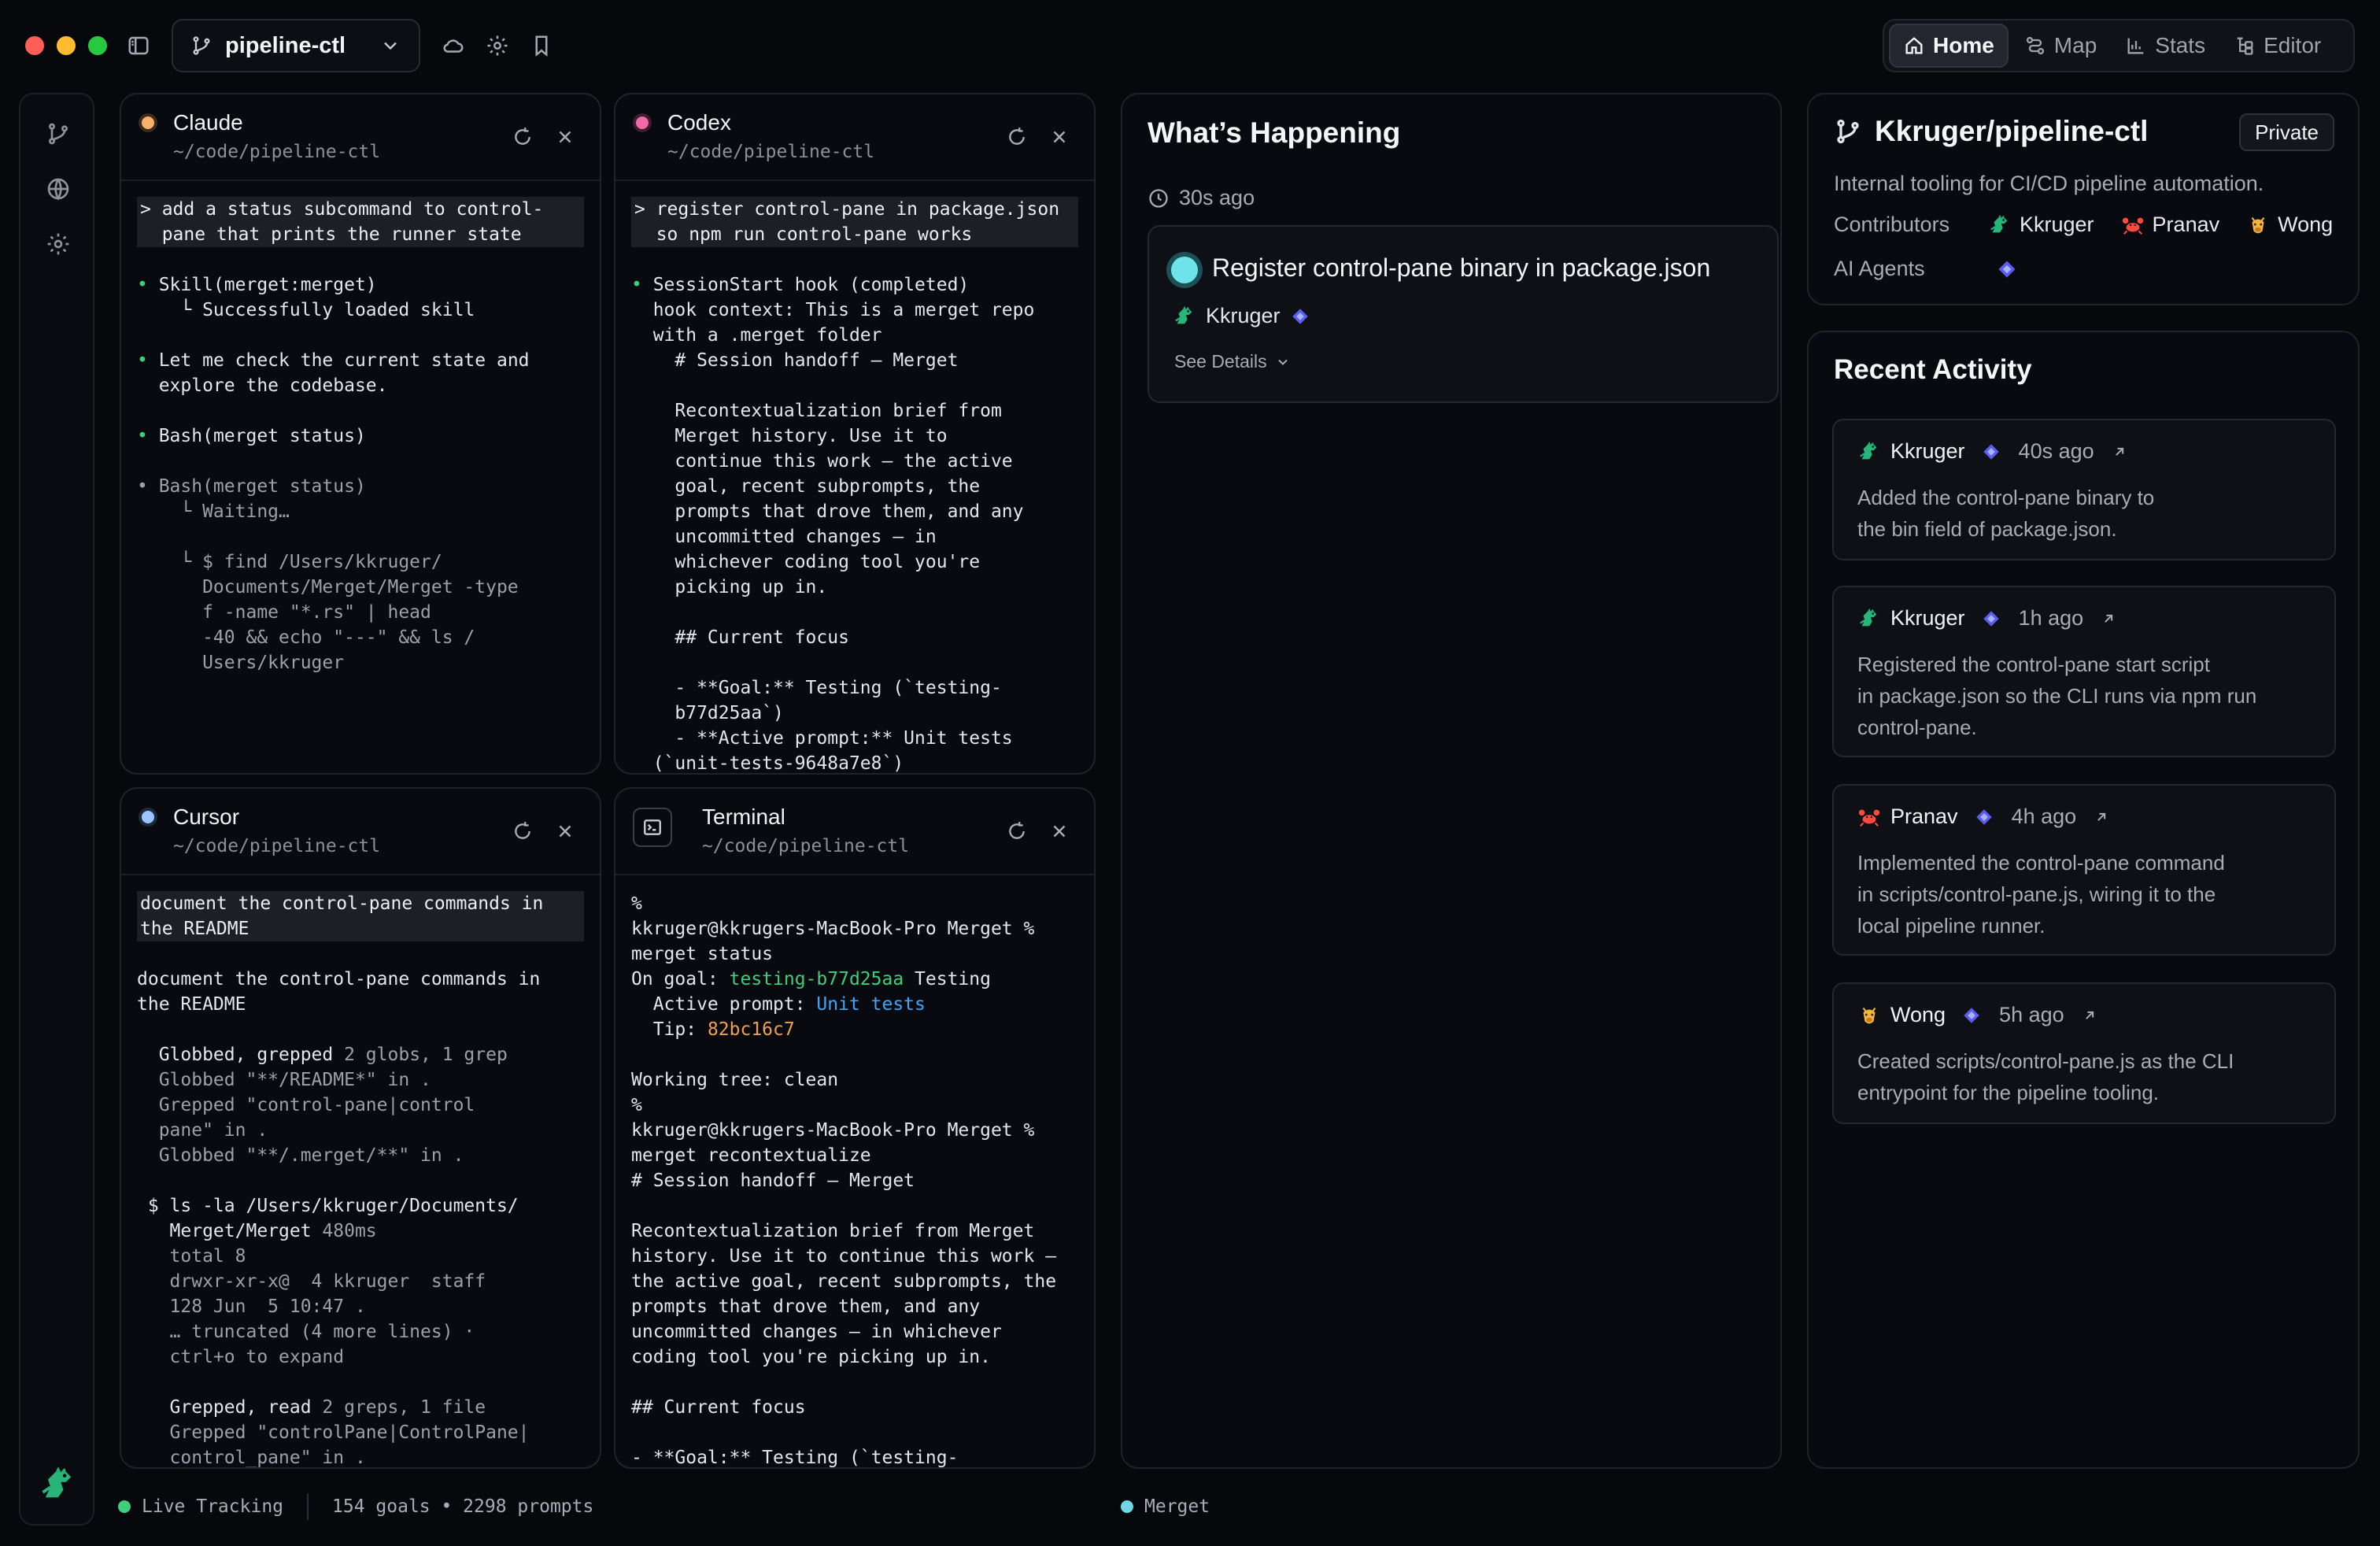 The height and width of the screenshot is (1546, 2380). I want to click on user-avatar-icon, so click(58, 1484).